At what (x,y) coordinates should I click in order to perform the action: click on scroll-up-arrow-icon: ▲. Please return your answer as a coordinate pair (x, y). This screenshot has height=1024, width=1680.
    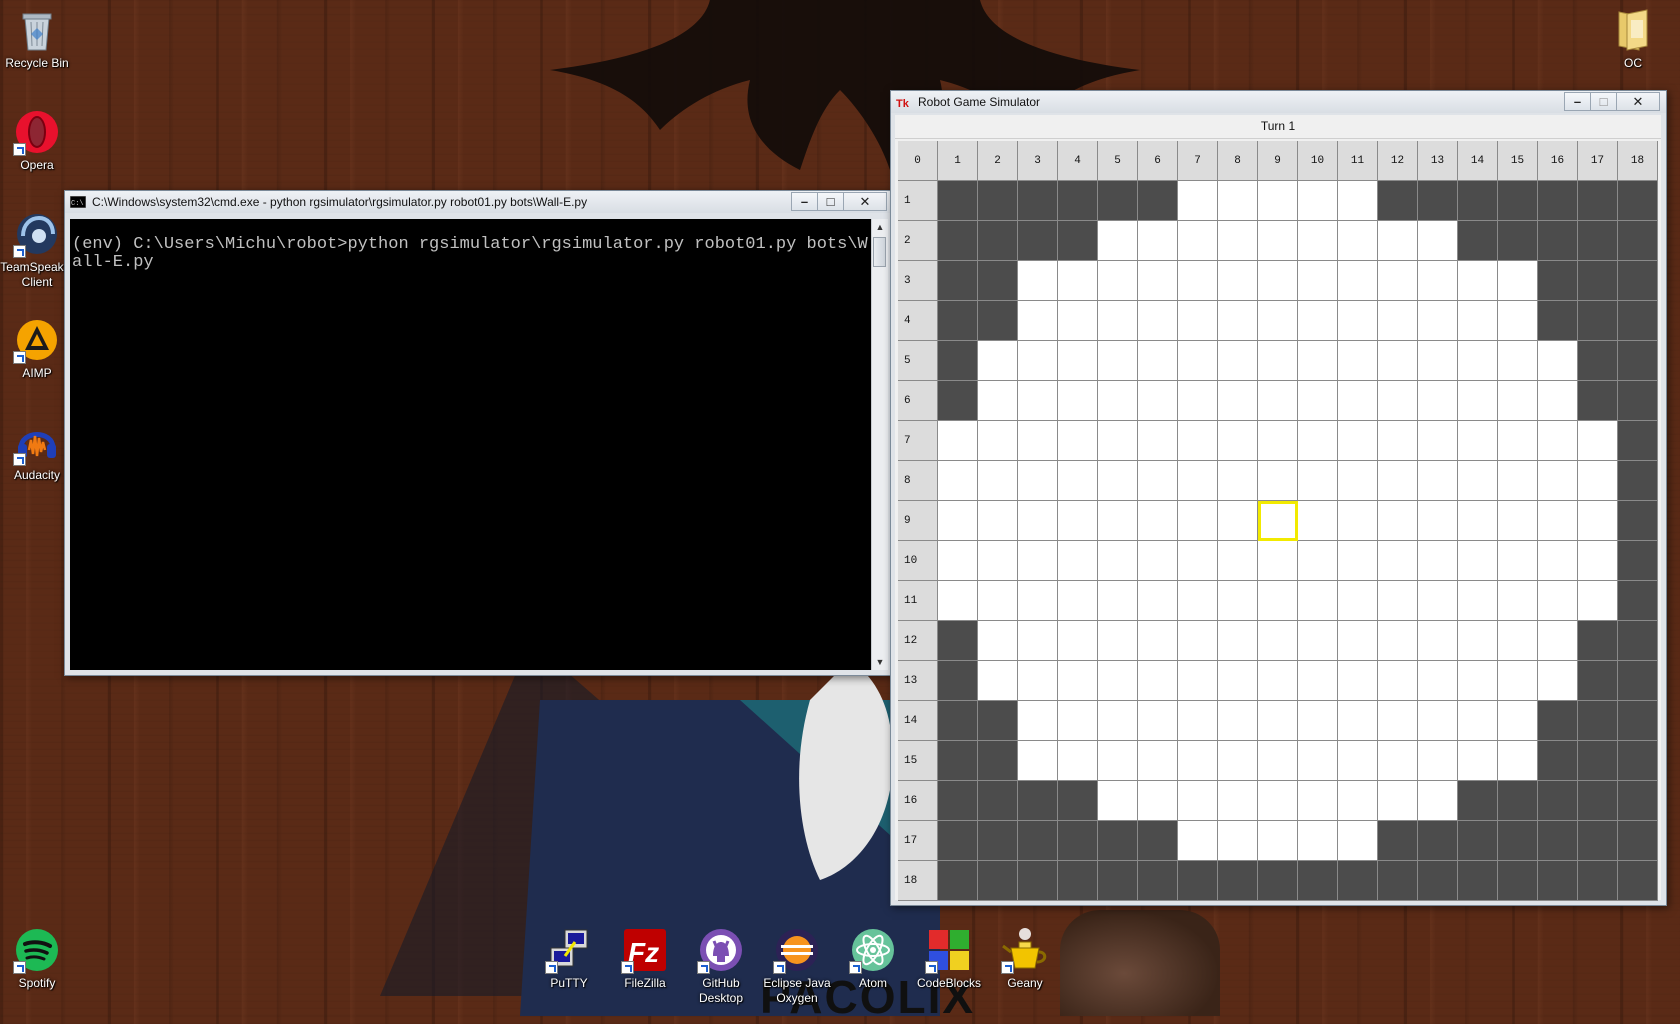
    Looking at the image, I should click on (880, 227).